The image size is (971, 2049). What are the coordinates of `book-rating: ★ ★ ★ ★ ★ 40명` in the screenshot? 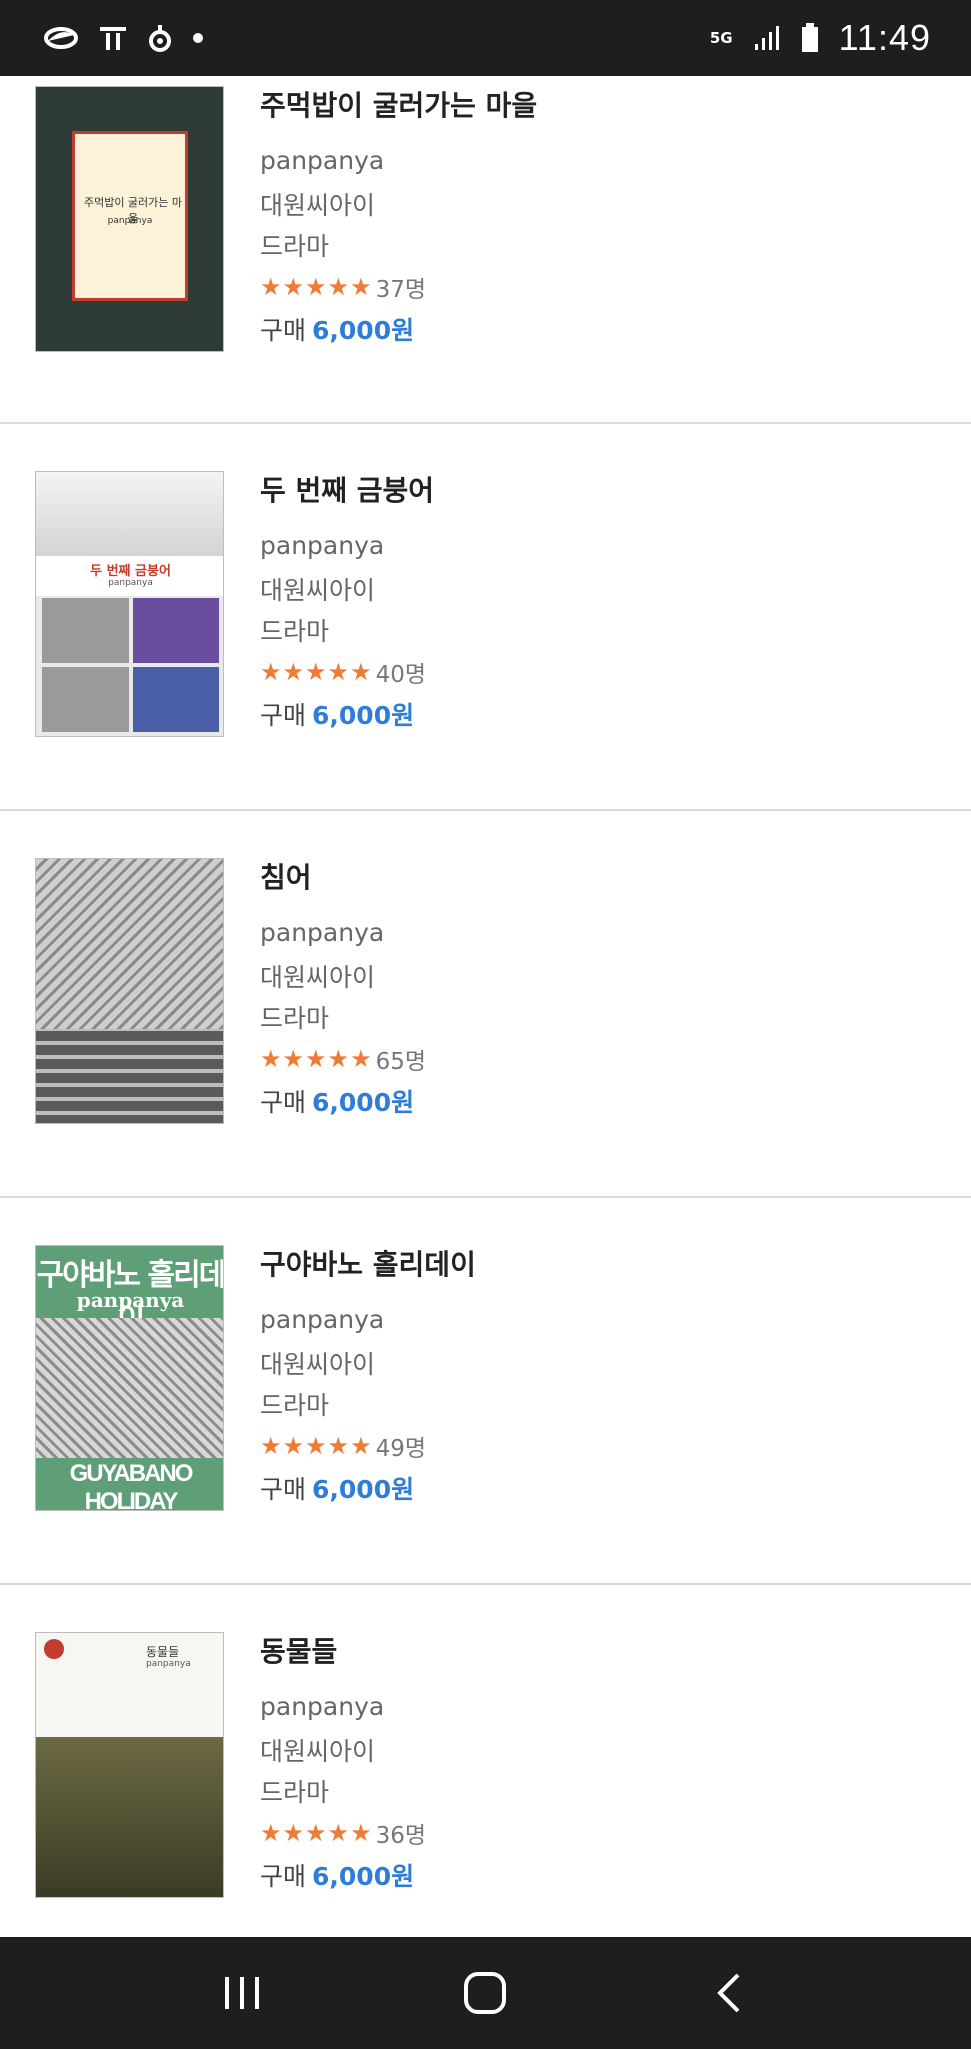 It's located at (347, 672).